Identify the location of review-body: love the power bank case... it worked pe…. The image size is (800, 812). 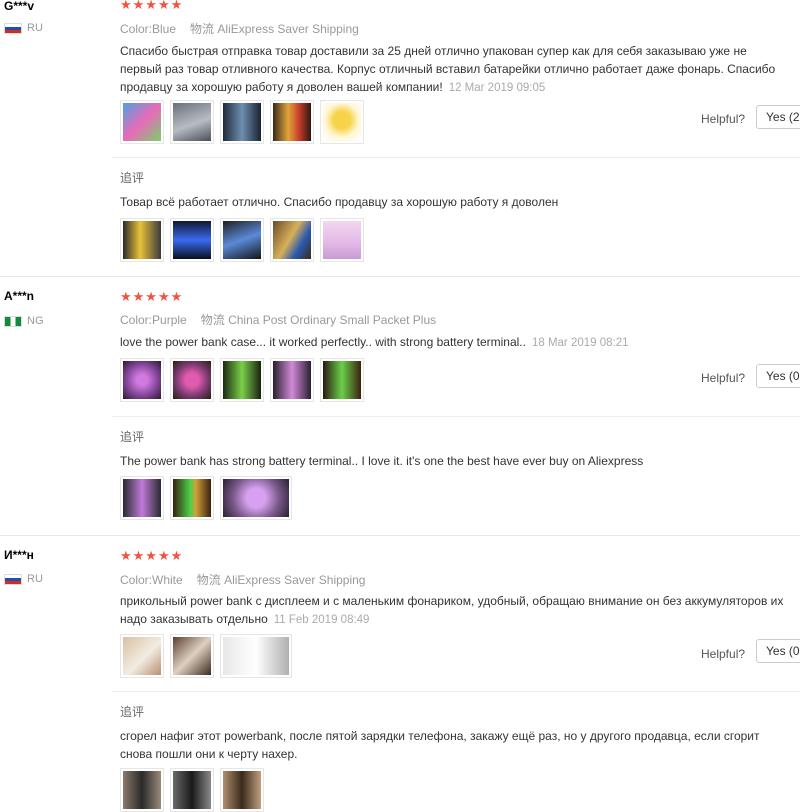
(323, 342).